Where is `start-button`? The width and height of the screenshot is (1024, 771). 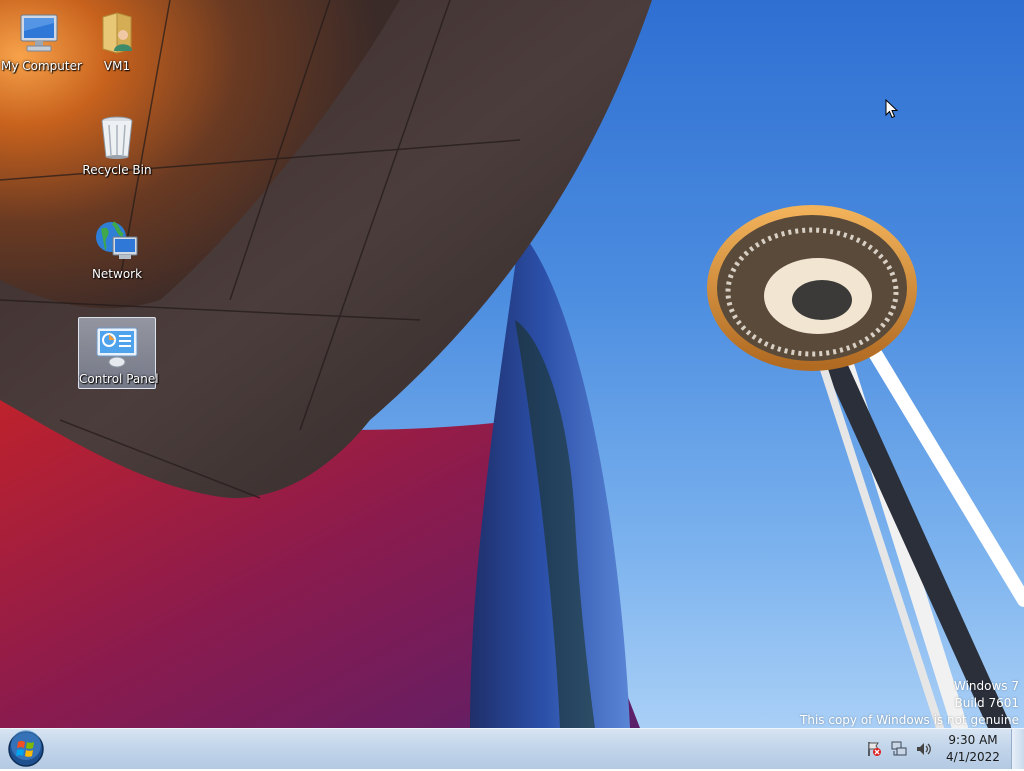
start-button is located at coordinates (26, 749).